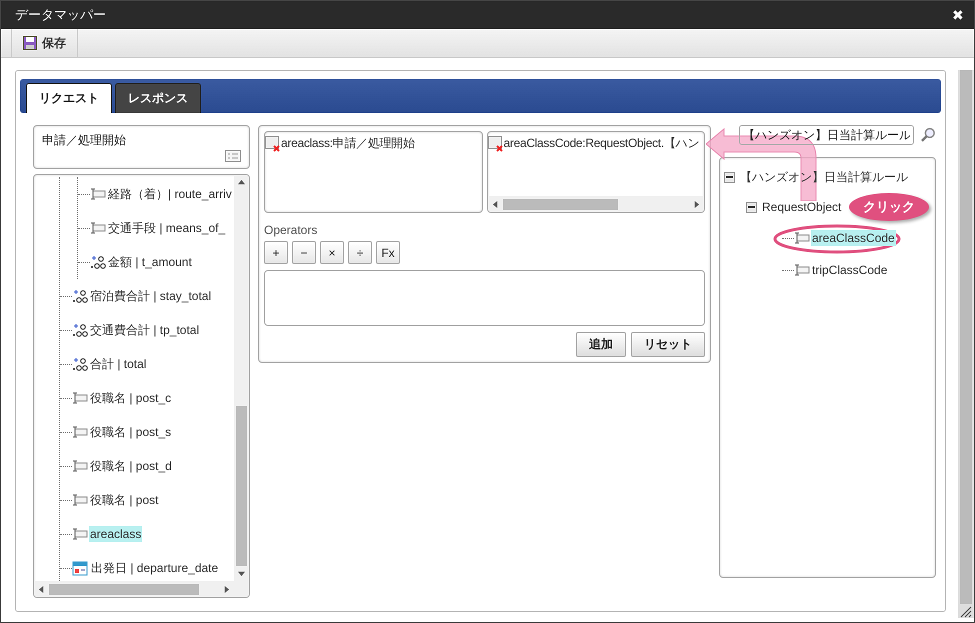 The width and height of the screenshot is (975, 623). What do you see at coordinates (853, 238) in the screenshot?
I see `tree-item: areaClassCode` at bounding box center [853, 238].